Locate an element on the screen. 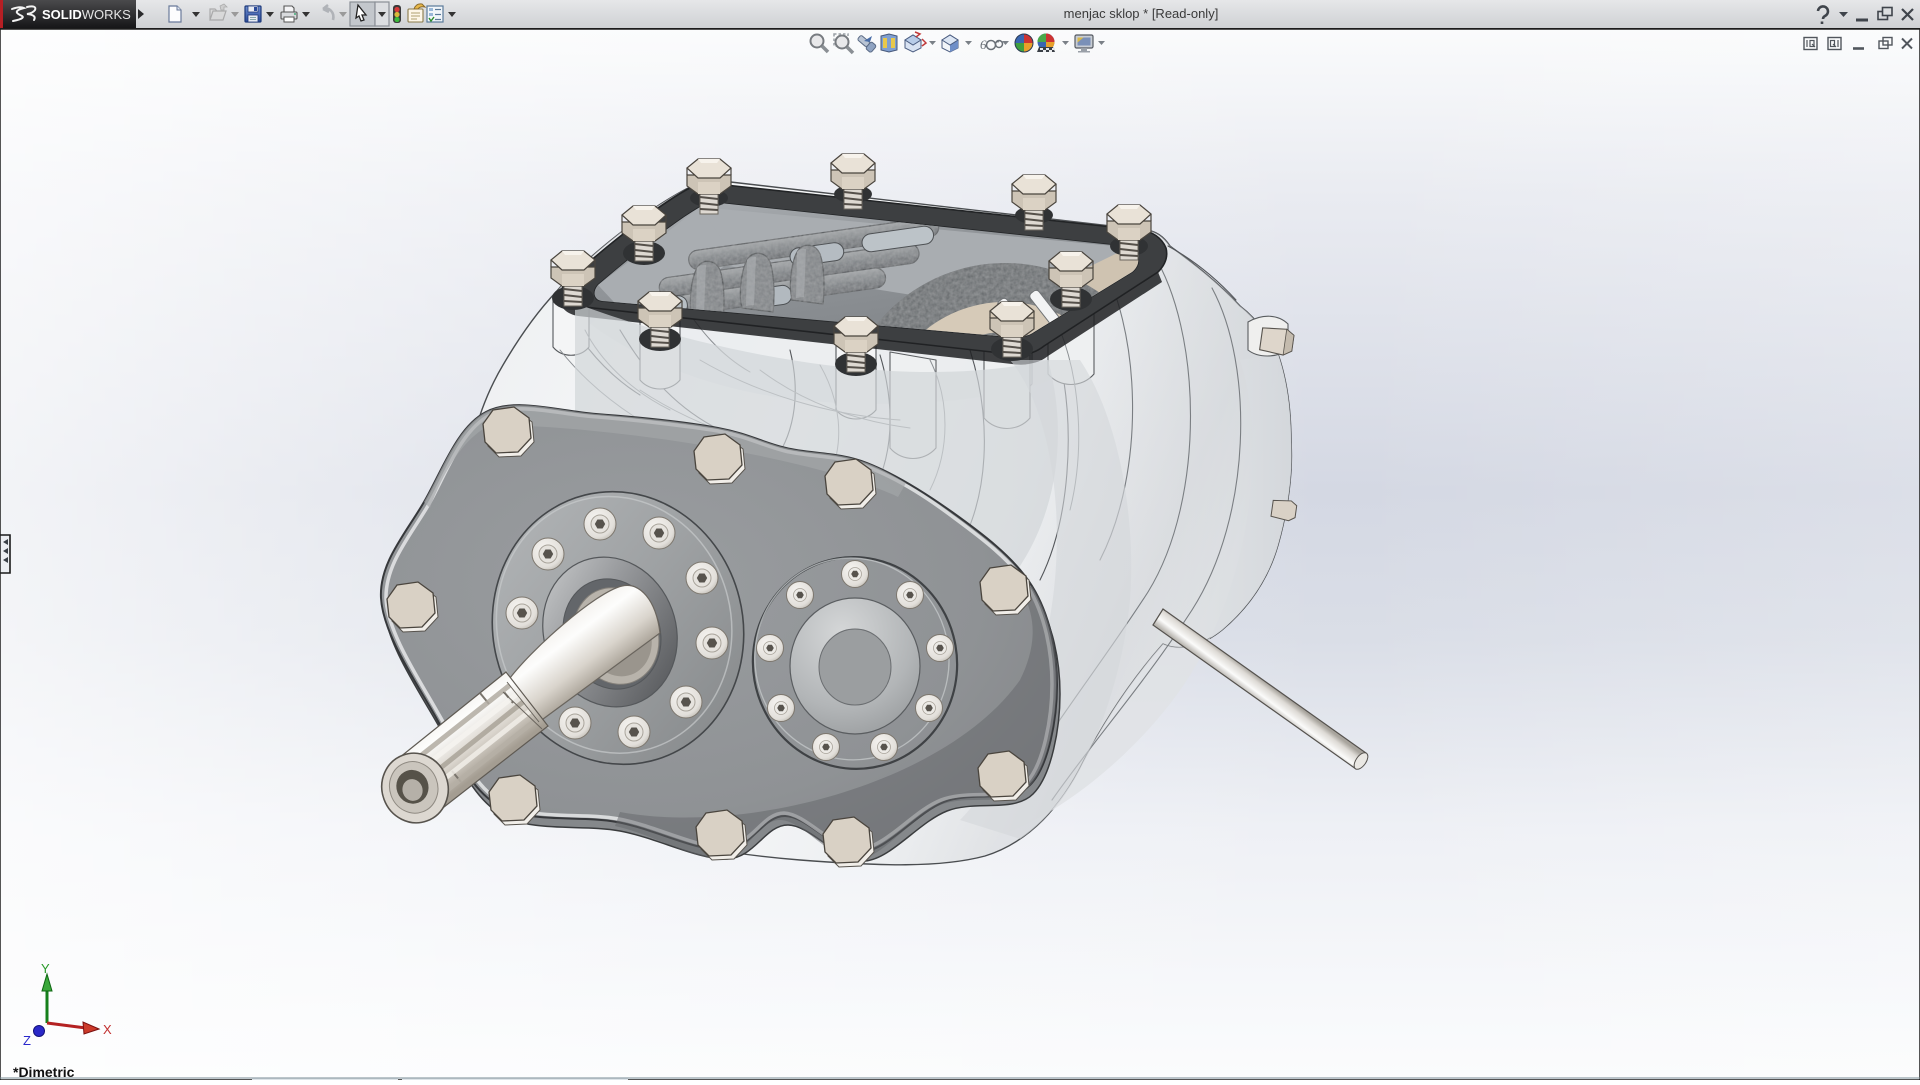 Image resolution: width=1920 pixels, height=1085 pixels. svg-text: SOLIDWORKS is located at coordinates (86, 14).